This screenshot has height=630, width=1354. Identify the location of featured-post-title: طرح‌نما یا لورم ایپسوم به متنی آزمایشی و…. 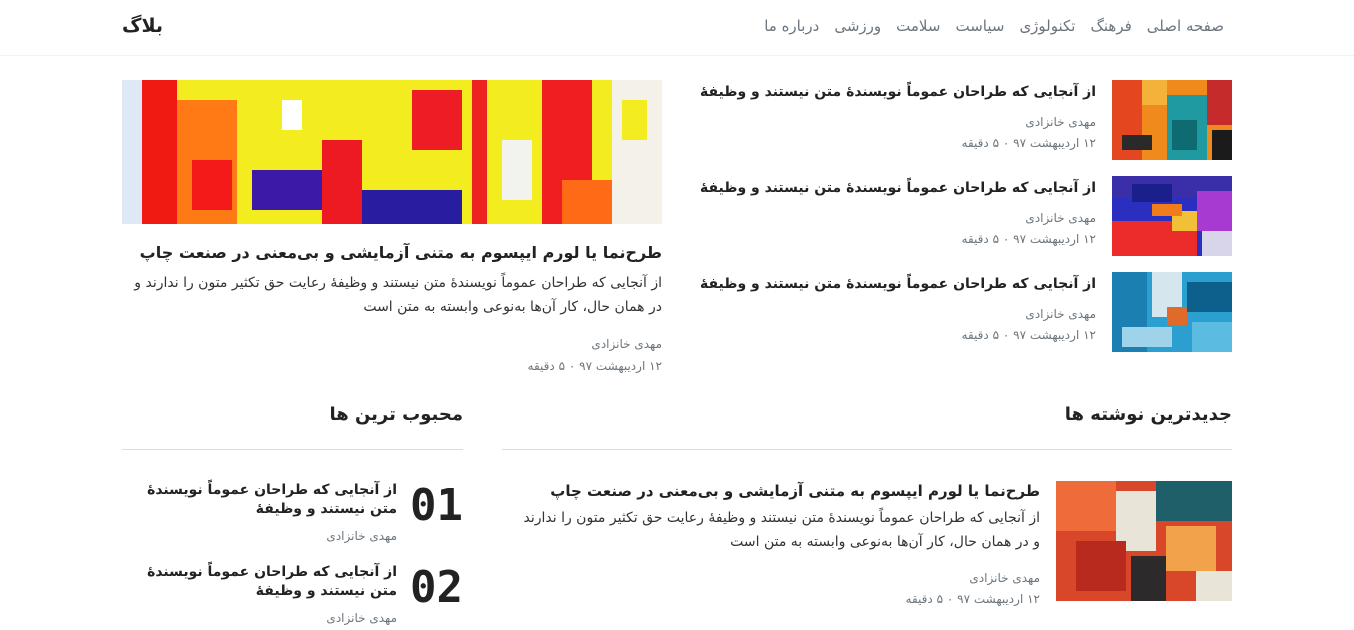
(392, 252).